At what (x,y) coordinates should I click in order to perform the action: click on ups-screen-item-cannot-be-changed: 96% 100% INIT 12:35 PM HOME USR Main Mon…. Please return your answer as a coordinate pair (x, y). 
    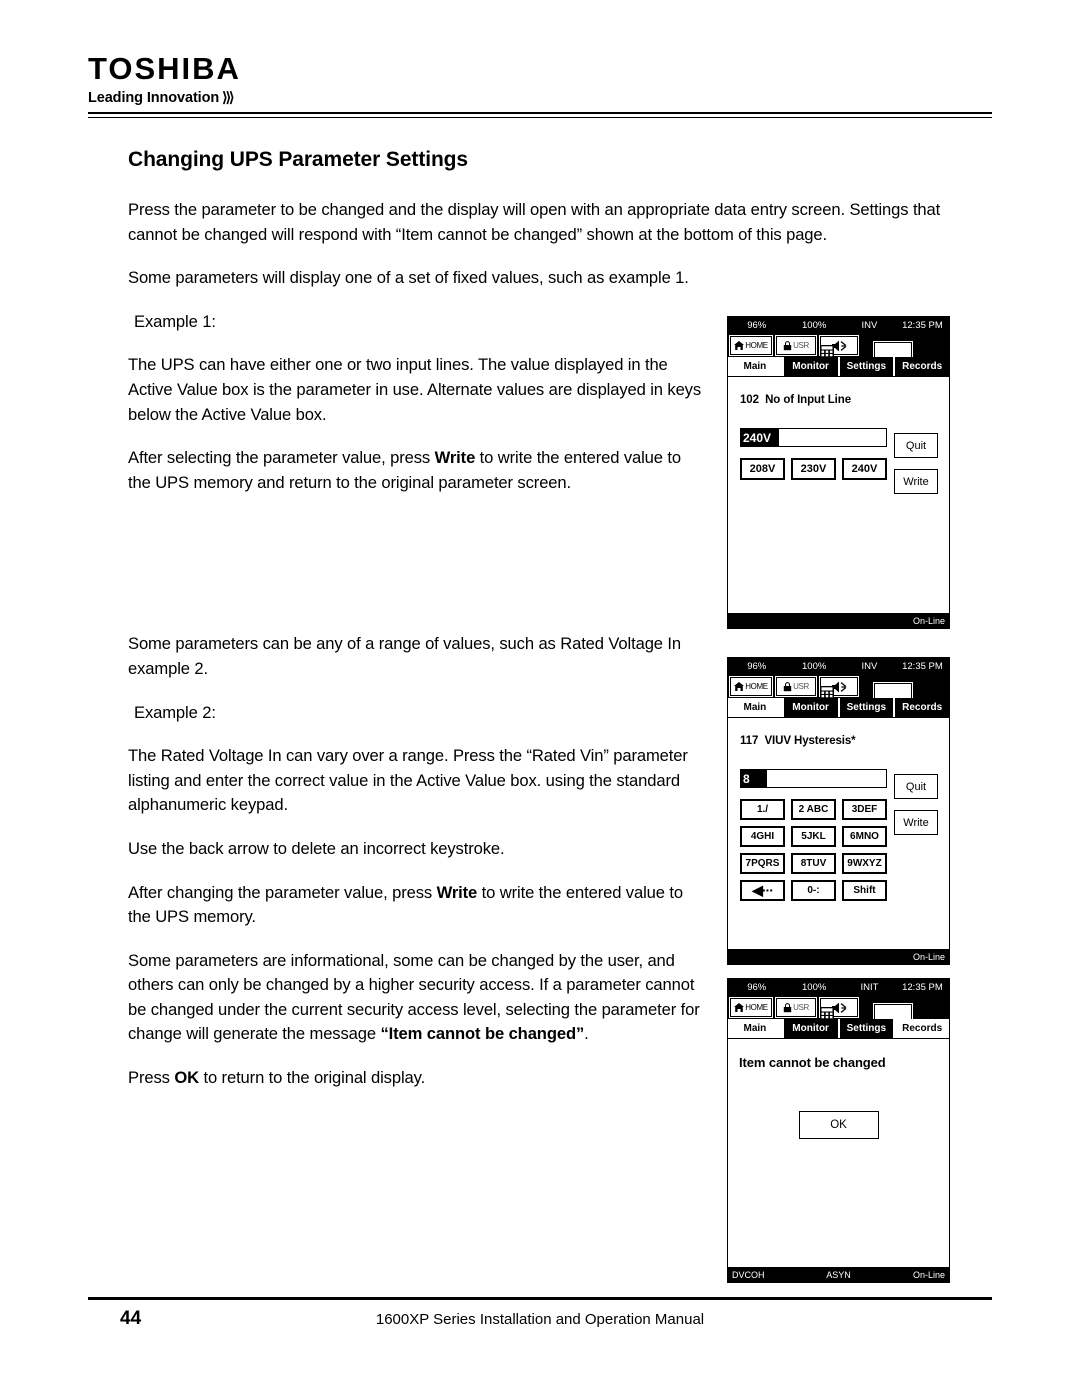
    Looking at the image, I should click on (838, 1130).